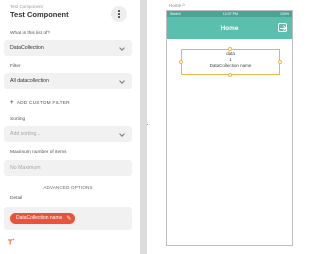  I want to click on detail-field: DataCollection name ✎, so click(68, 218).